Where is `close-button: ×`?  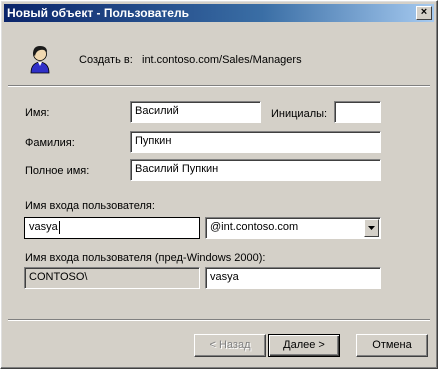
close-button: × is located at coordinates (424, 13).